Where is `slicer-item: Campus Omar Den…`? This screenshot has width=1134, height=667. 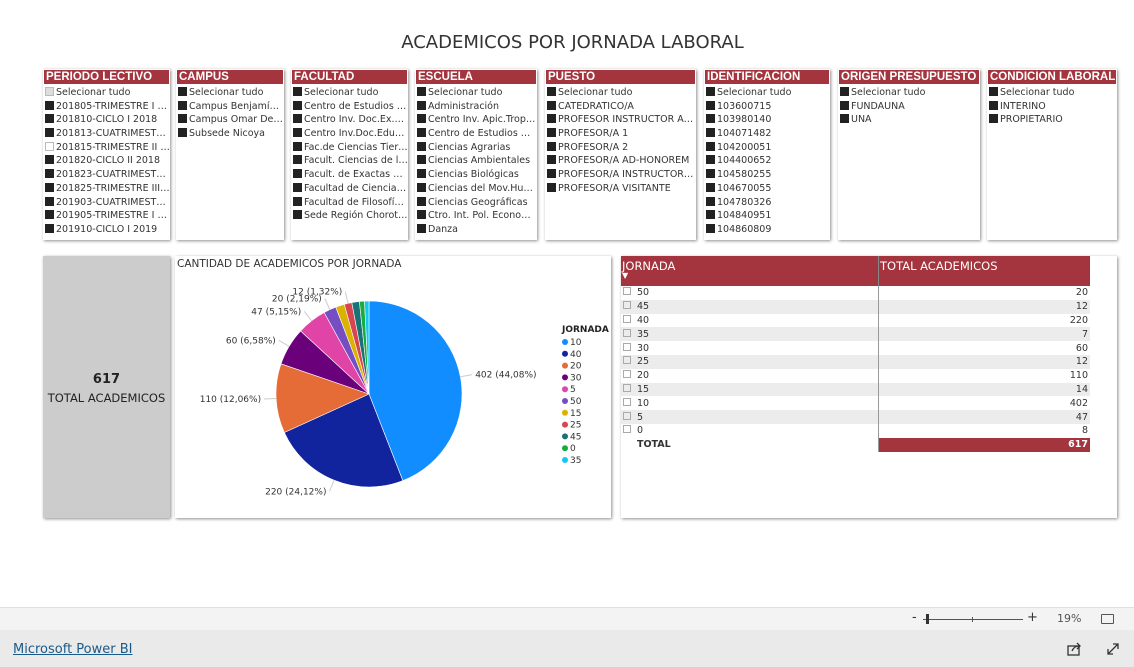 slicer-item: Campus Omar Den… is located at coordinates (230, 120).